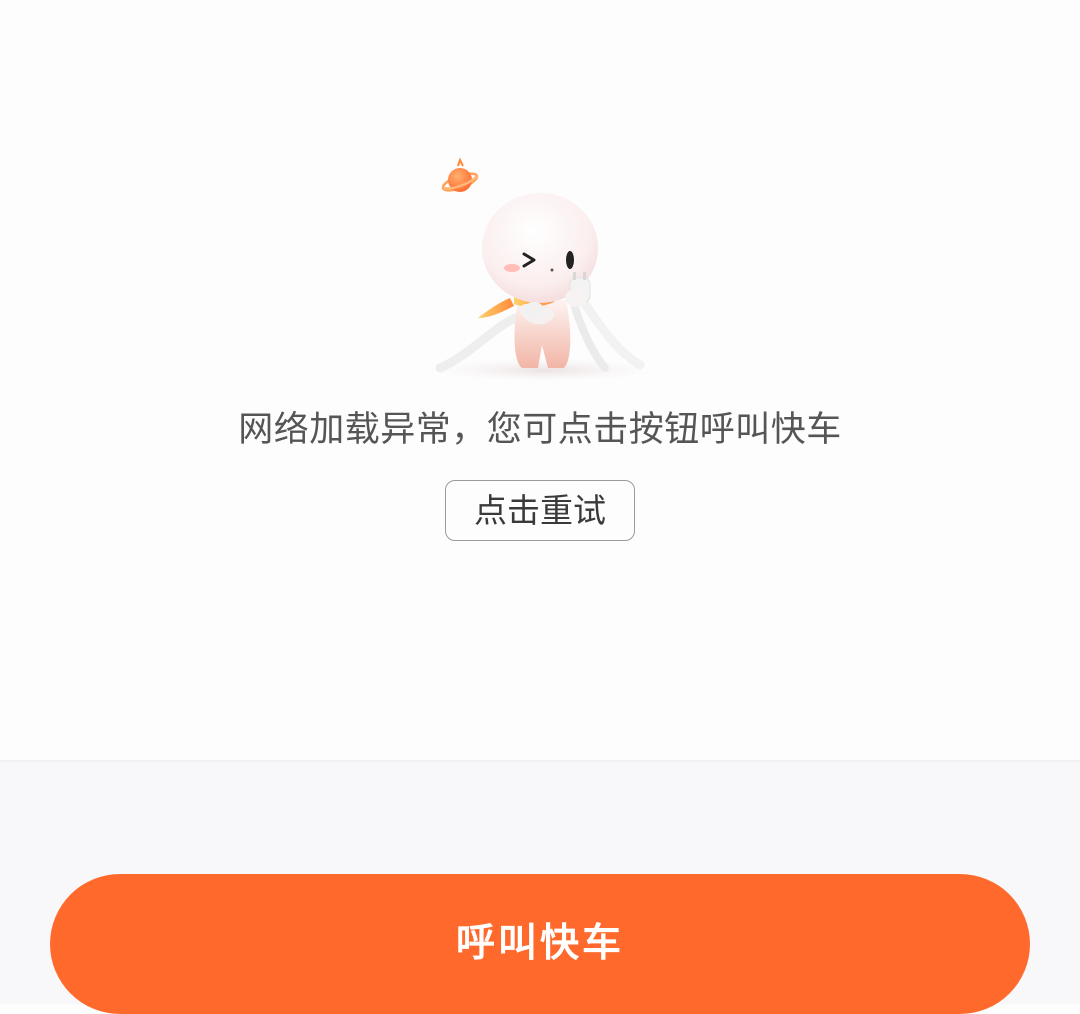 The height and width of the screenshot is (1014, 1080). What do you see at coordinates (540, 510) in the screenshot?
I see `retry-button: 点击重试` at bounding box center [540, 510].